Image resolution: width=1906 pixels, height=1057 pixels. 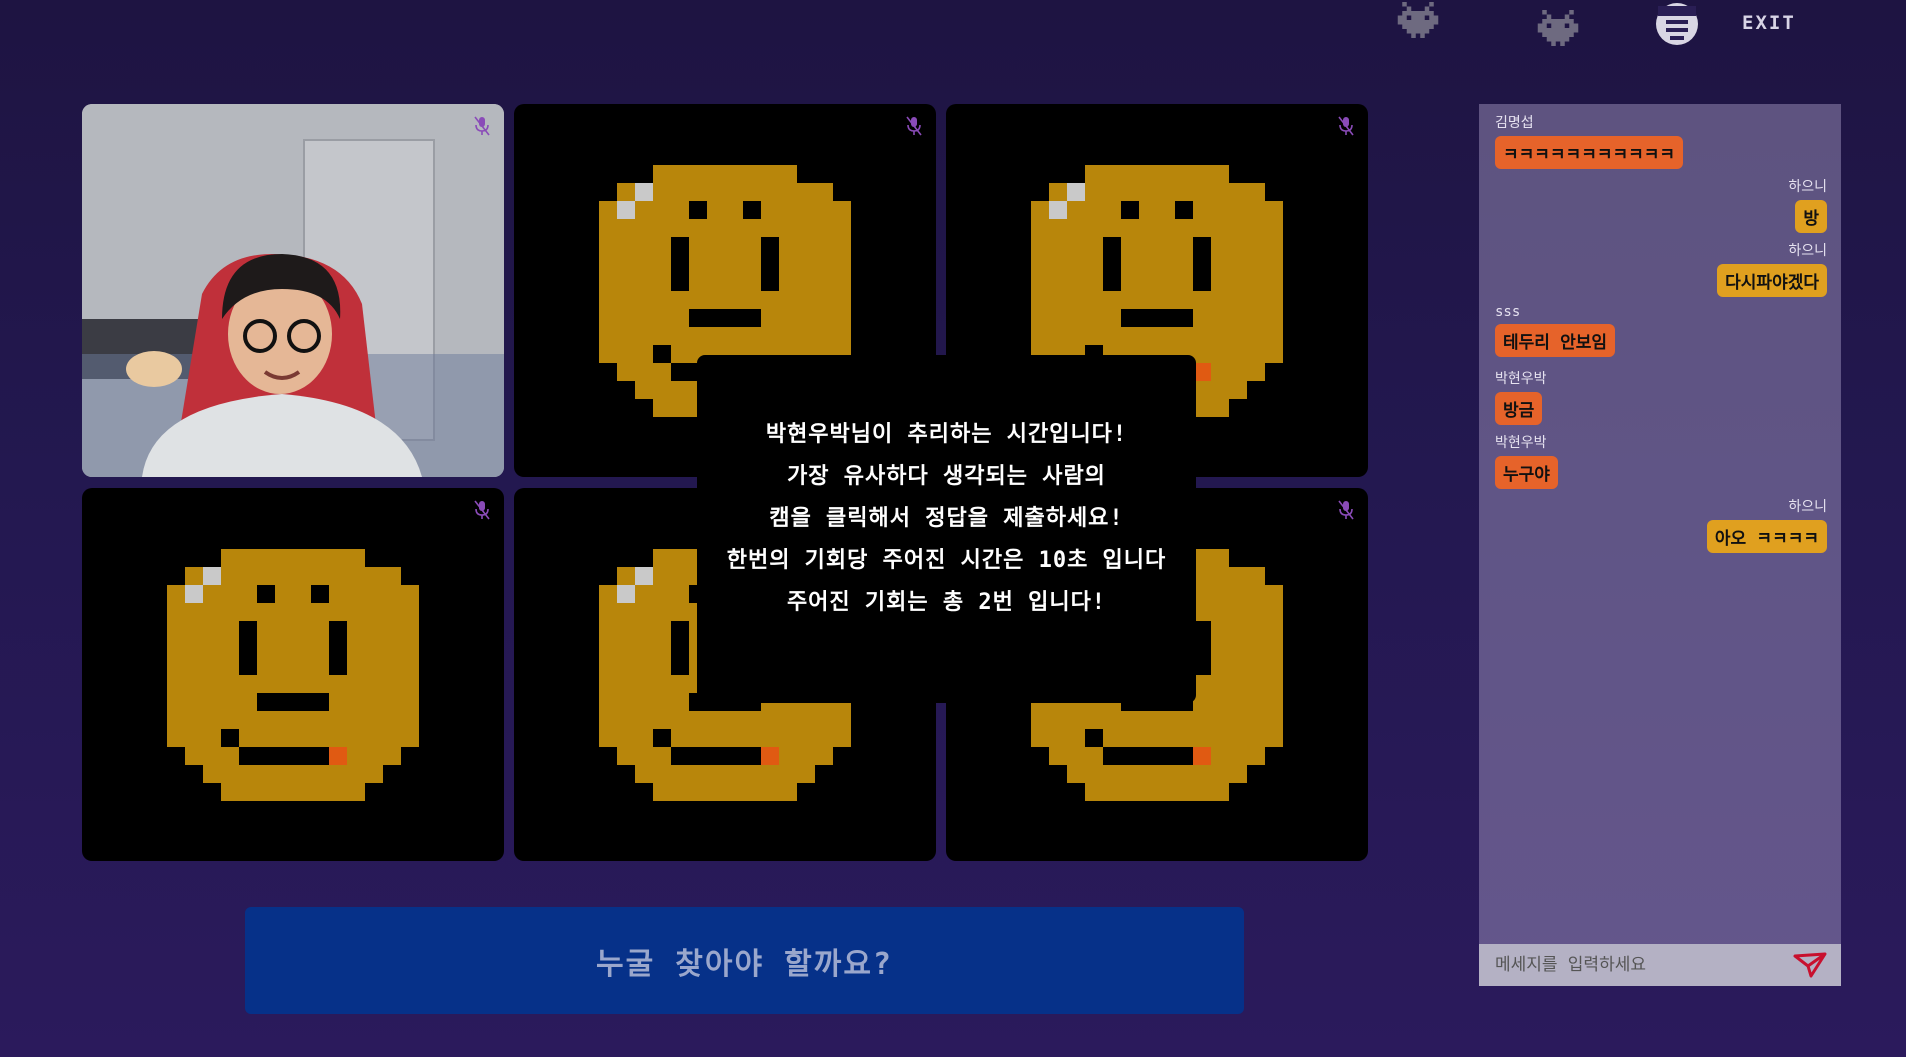 What do you see at coordinates (744, 960) in the screenshot?
I see `who-to-find-button: 누굴 찾아야 할까요?` at bounding box center [744, 960].